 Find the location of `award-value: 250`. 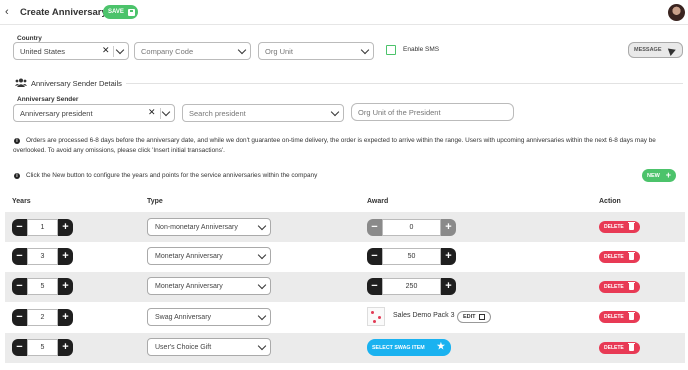

award-value: 250 is located at coordinates (411, 286).